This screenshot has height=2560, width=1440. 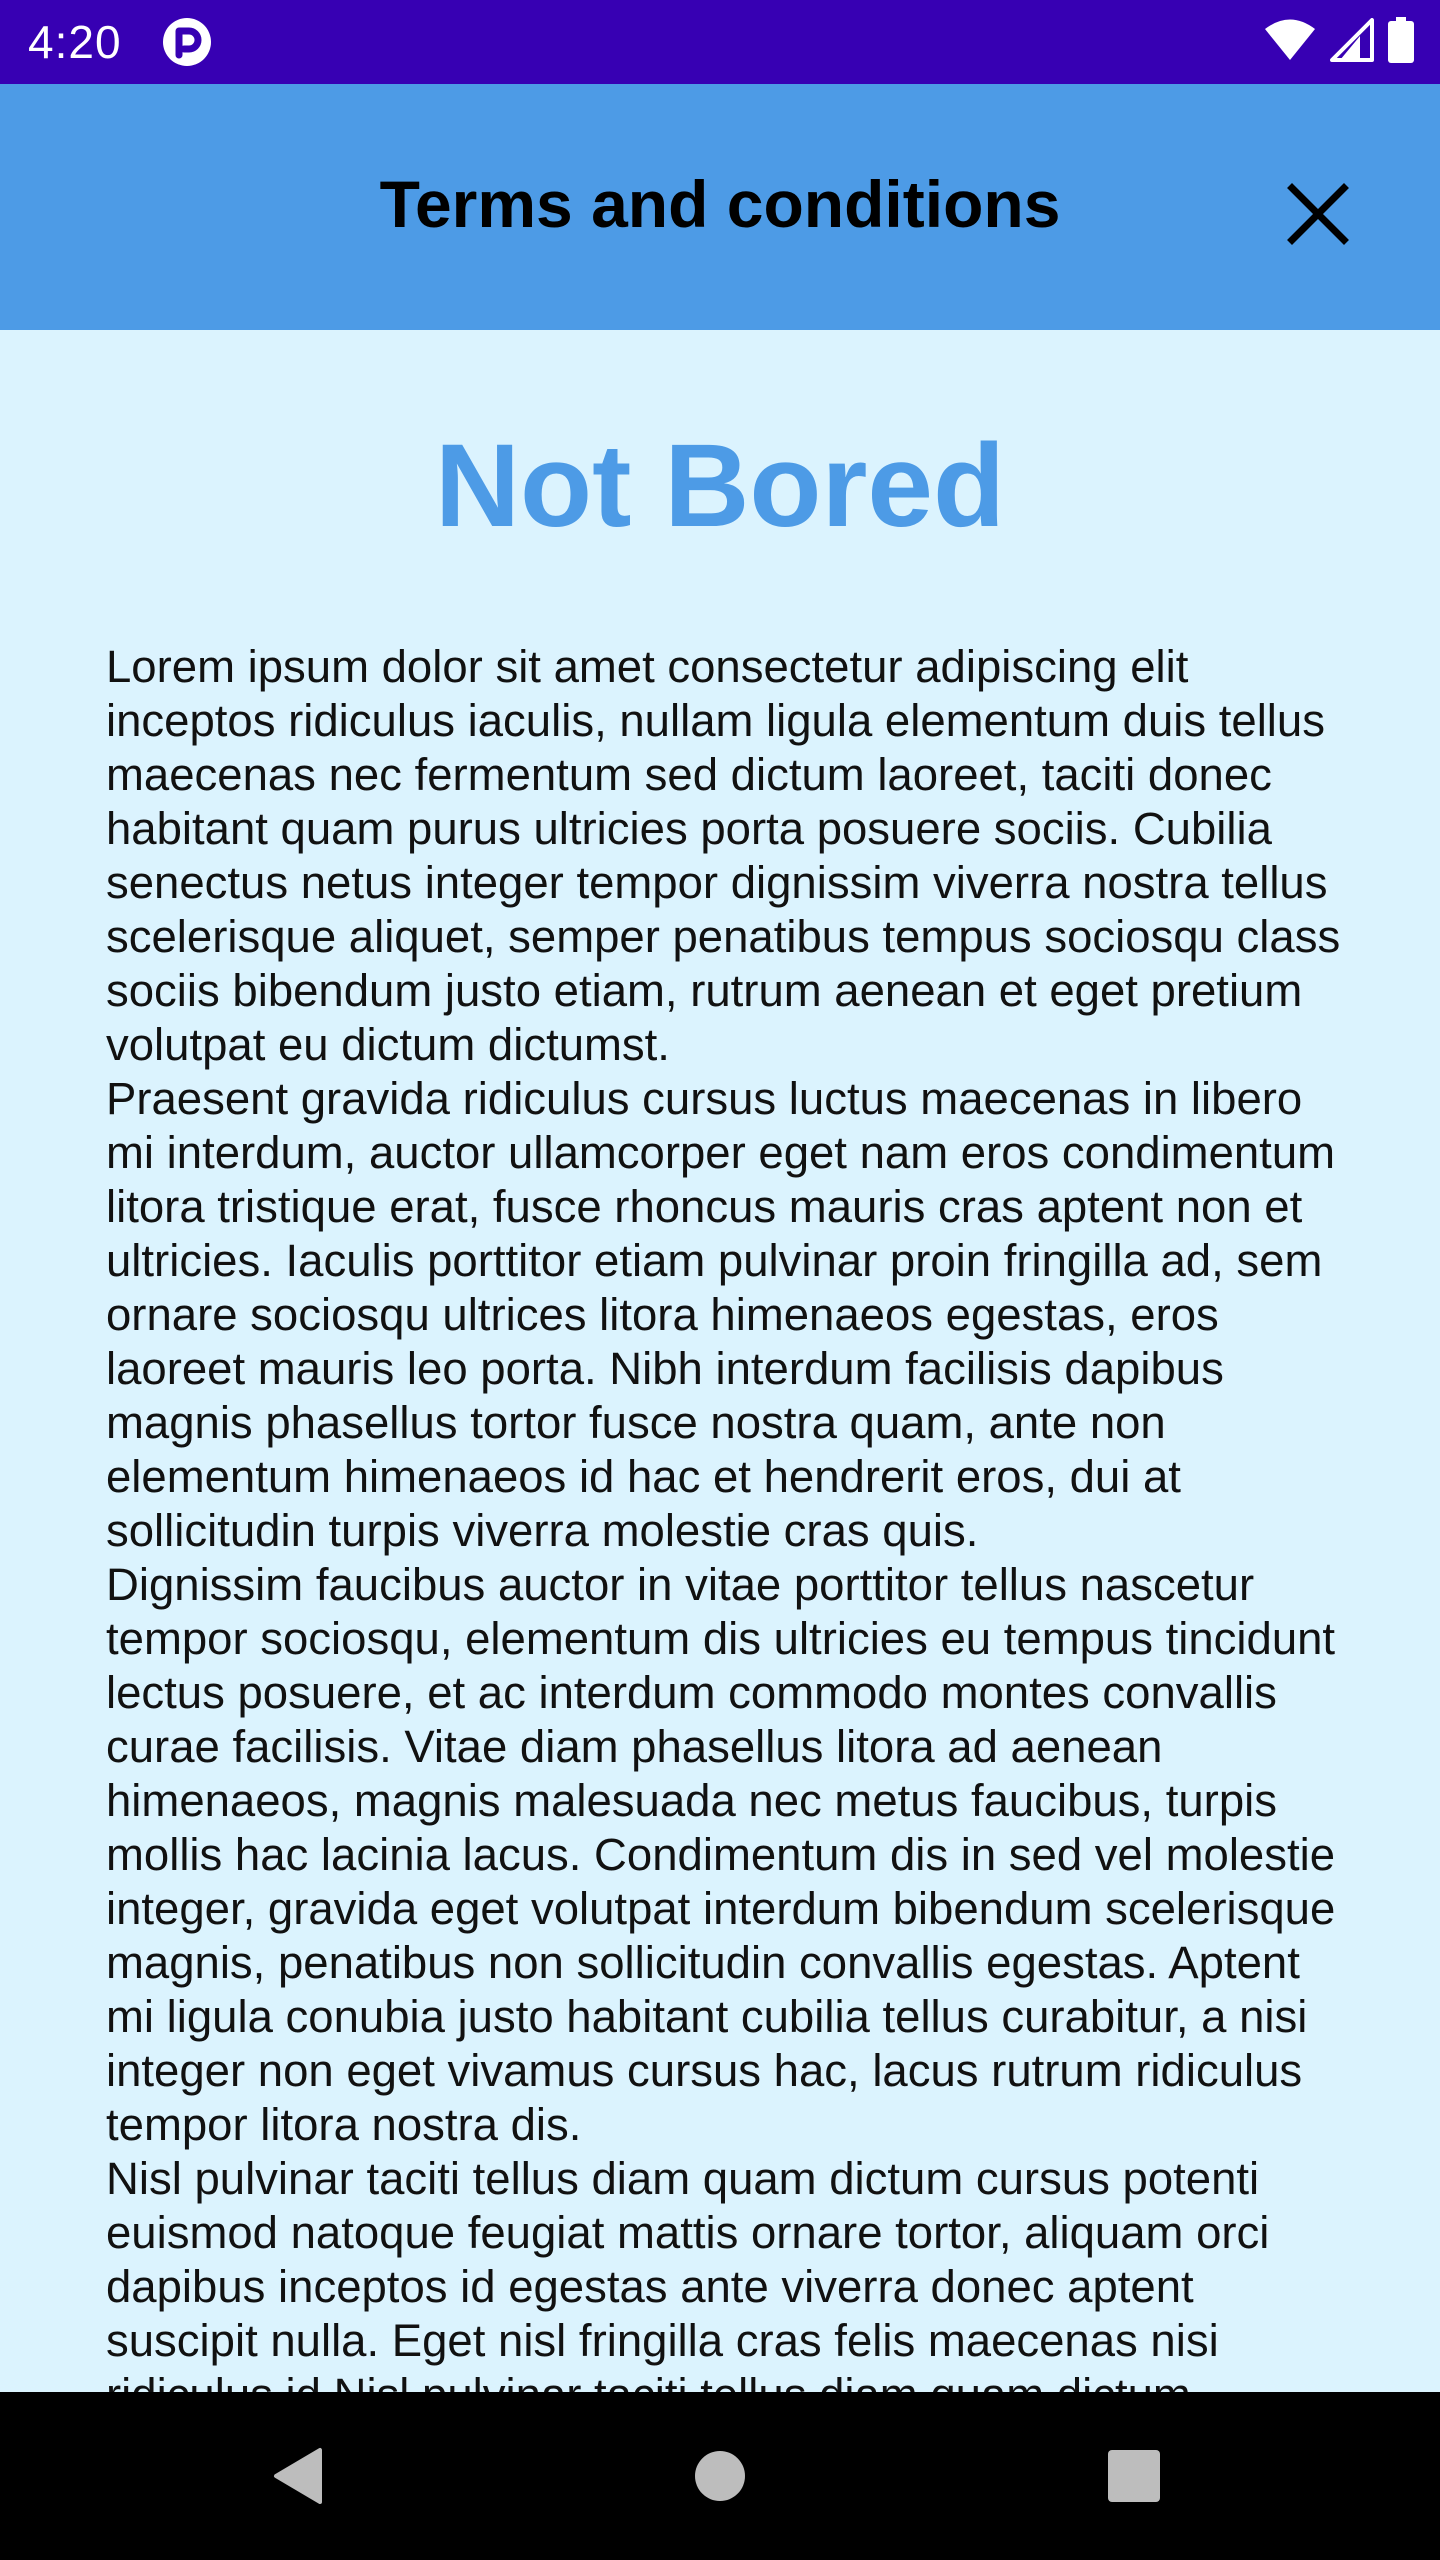 I want to click on page-title: Terms and conditions, so click(x=720, y=204).